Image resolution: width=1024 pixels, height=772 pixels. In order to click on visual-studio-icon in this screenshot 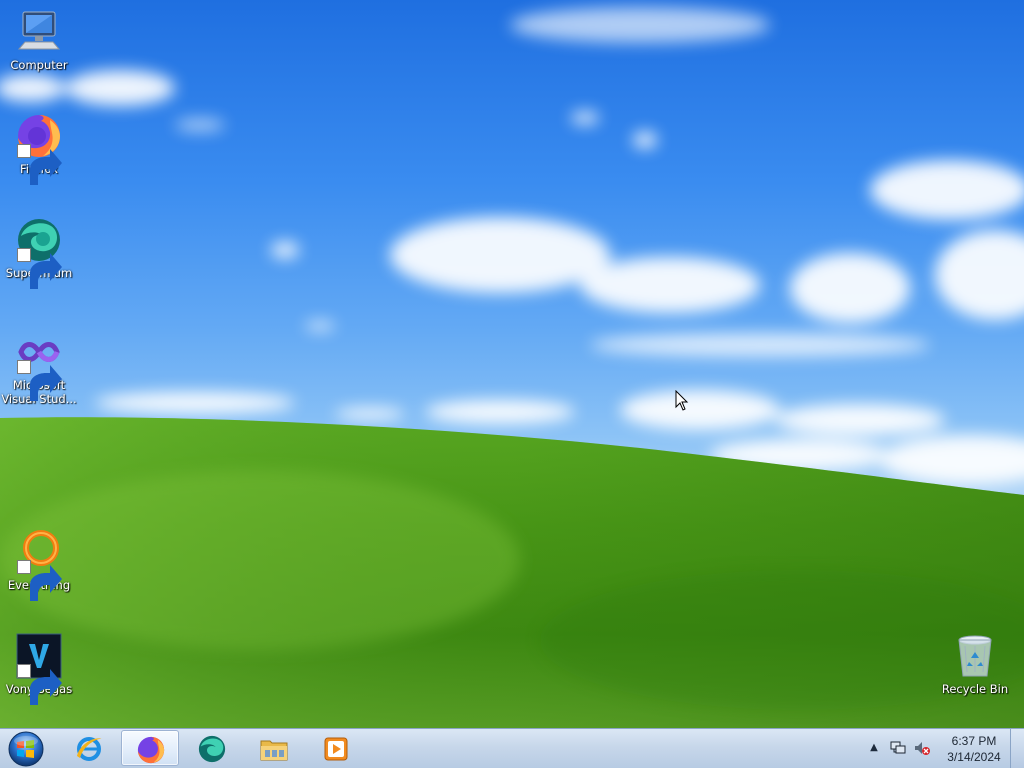, I will do `click(39, 364)`.